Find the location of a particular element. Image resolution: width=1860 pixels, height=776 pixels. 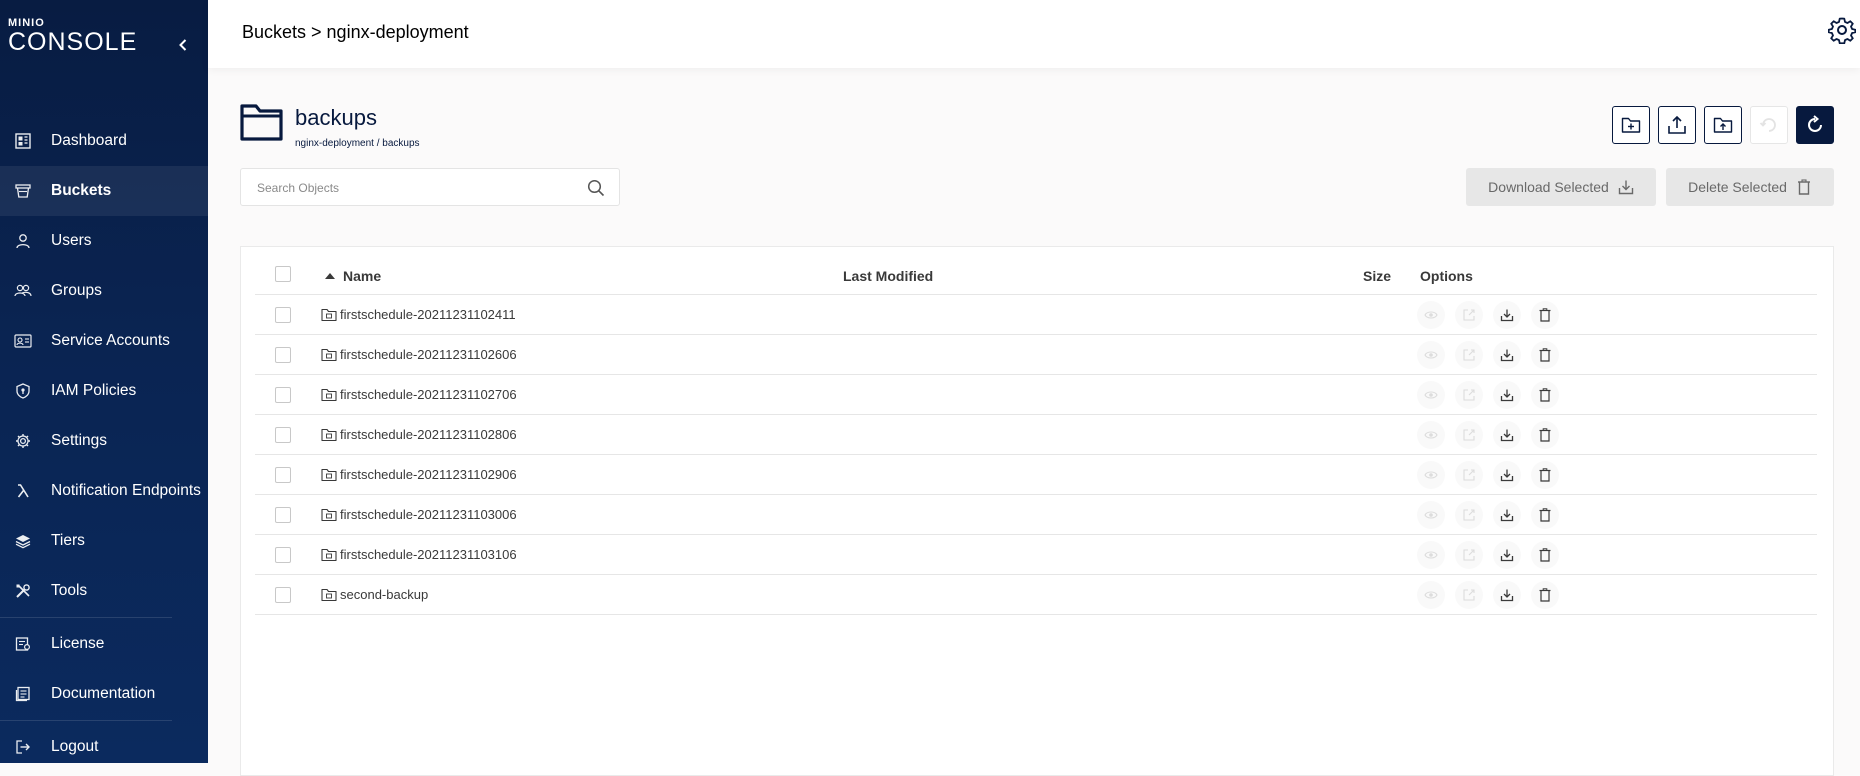

sidebar-item-license: License is located at coordinates (104, 644).